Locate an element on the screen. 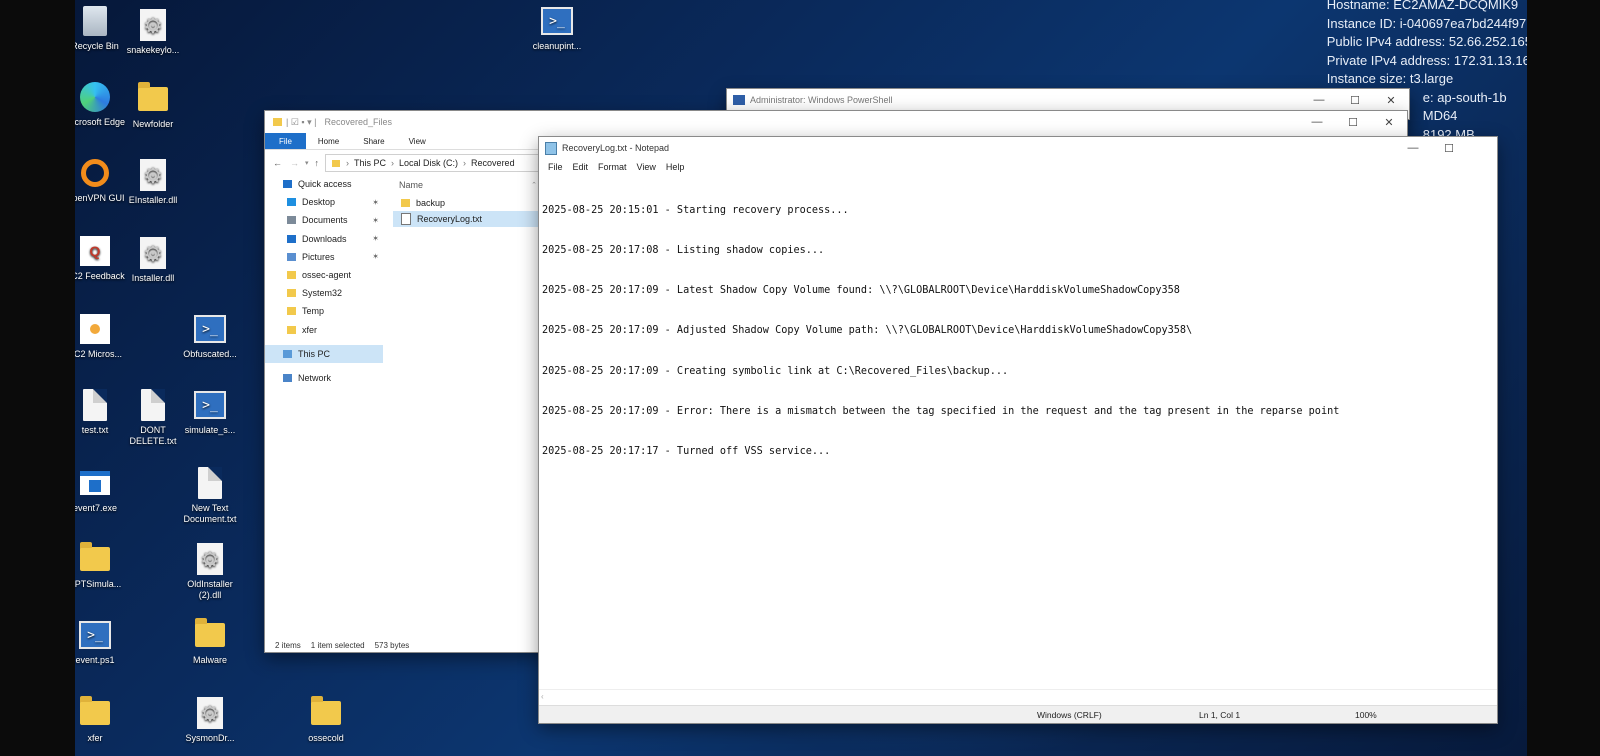 This screenshot has width=1600, height=756. ribbon-tab-share: Share is located at coordinates (373, 141).